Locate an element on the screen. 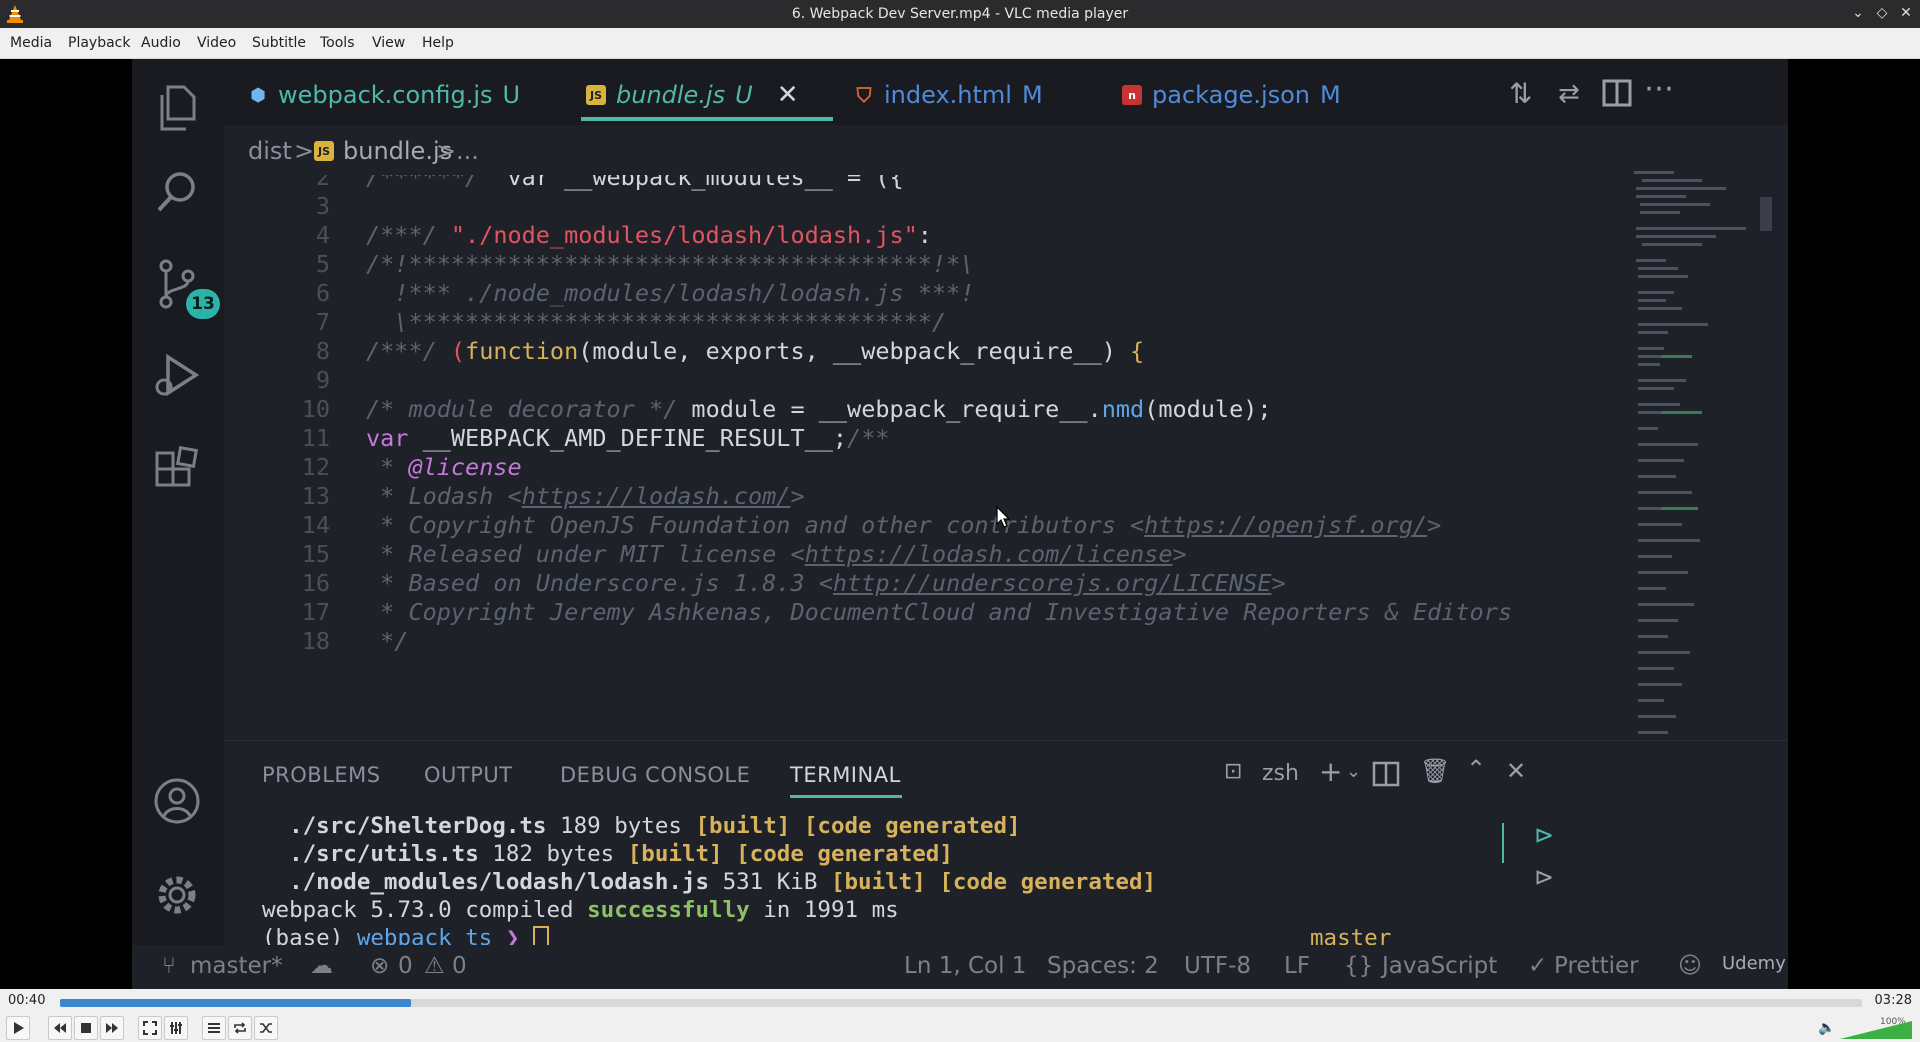 The image size is (1920, 1042). status-cursor-position: Ln 1, Col 1 is located at coordinates (965, 966).